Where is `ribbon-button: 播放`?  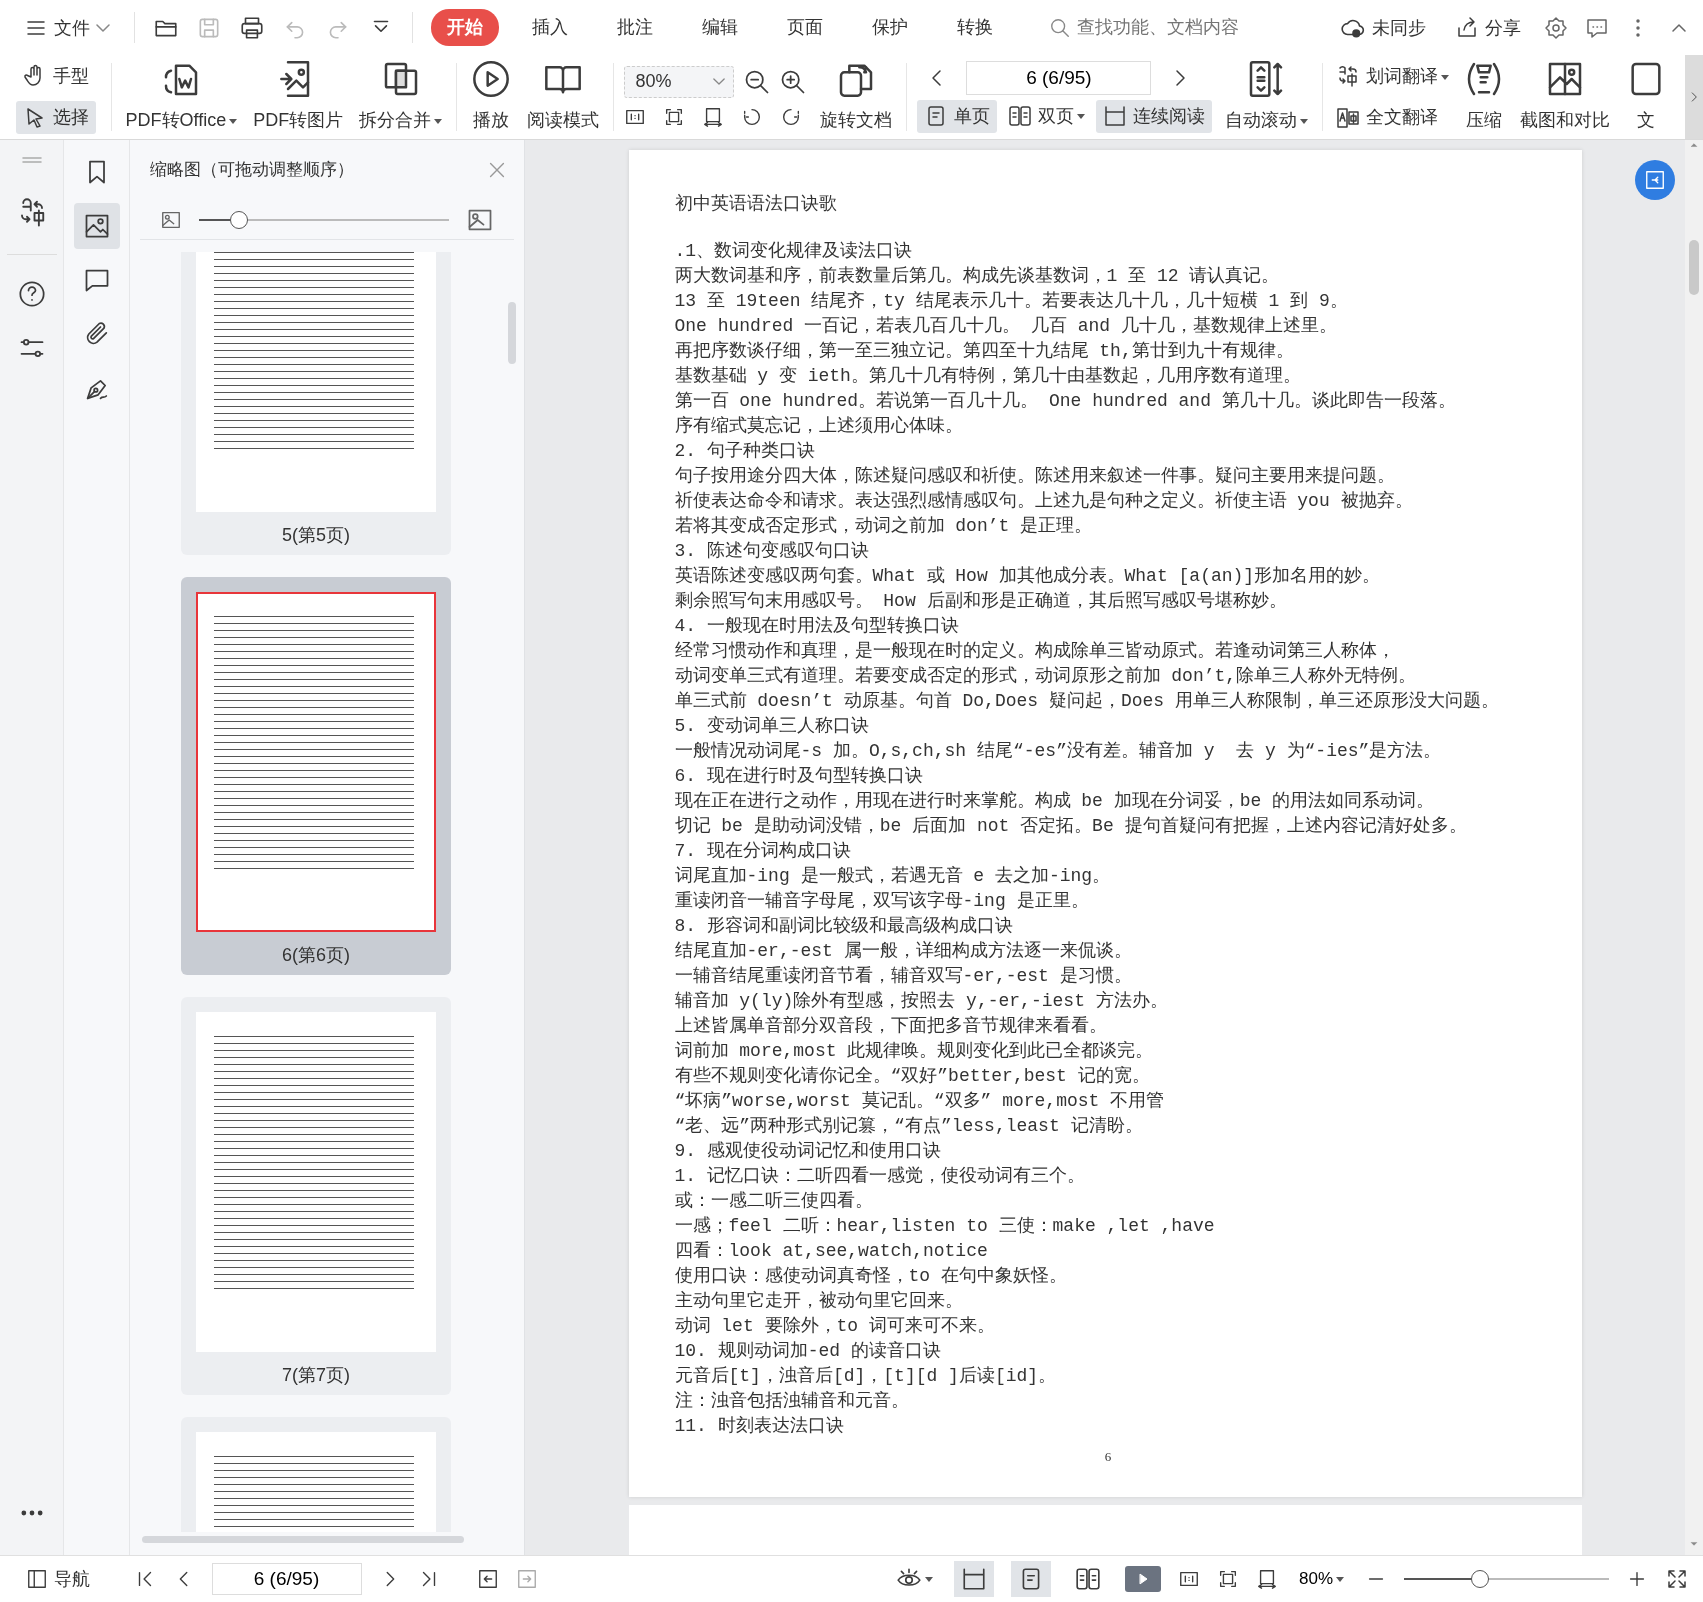 ribbon-button: 播放 is located at coordinates (491, 97).